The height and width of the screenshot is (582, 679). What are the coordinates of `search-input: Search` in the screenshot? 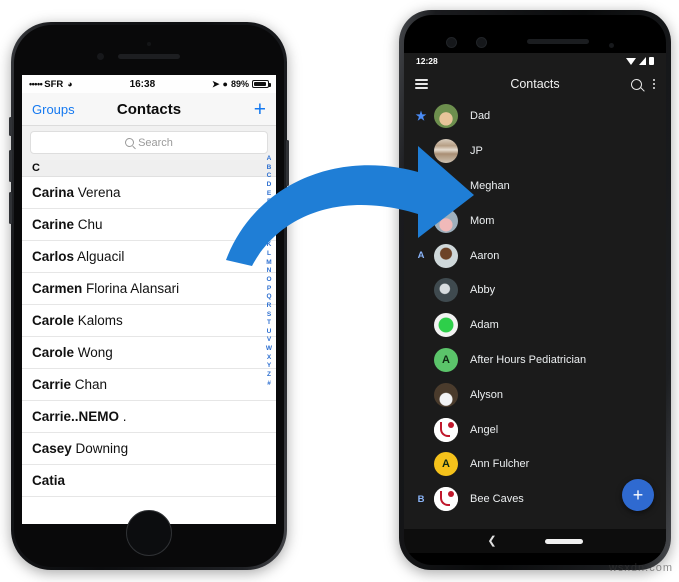 It's located at (149, 142).